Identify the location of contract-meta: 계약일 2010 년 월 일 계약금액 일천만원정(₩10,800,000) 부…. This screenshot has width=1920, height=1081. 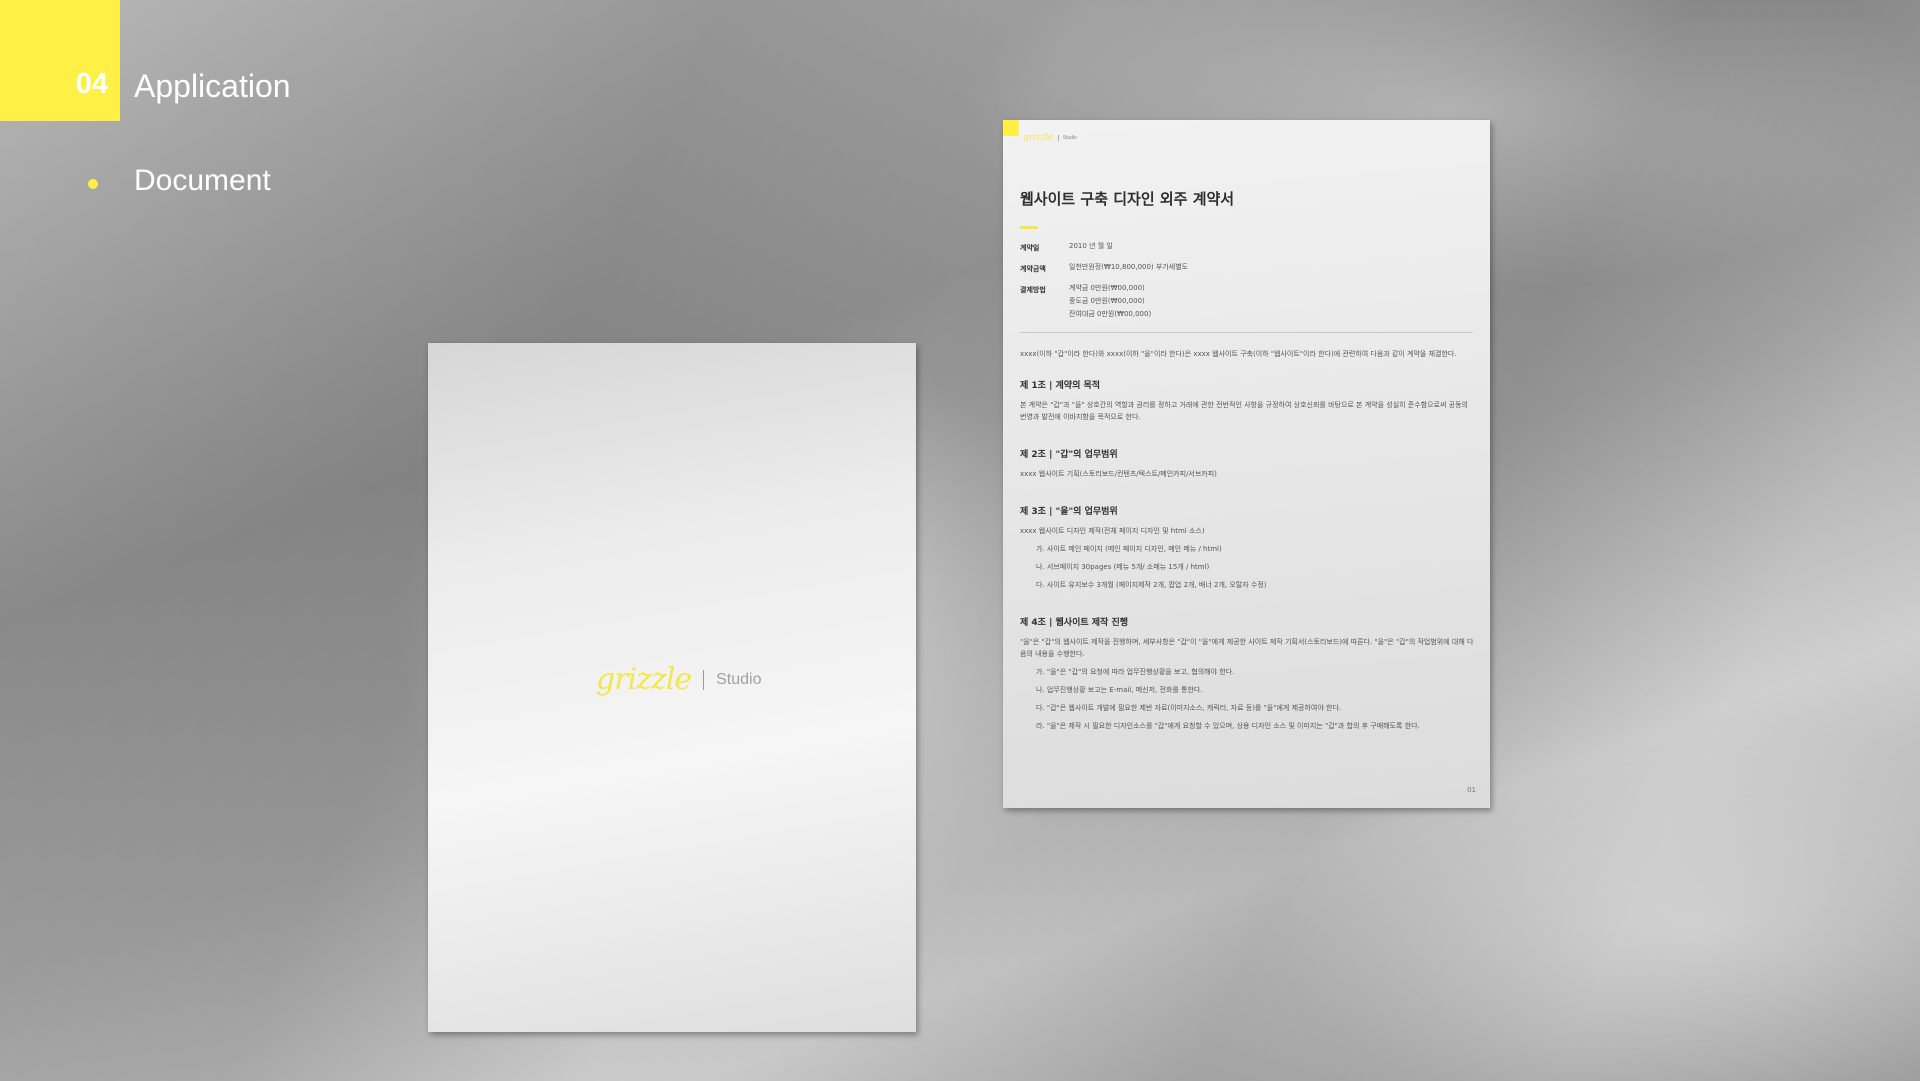
(1104, 287).